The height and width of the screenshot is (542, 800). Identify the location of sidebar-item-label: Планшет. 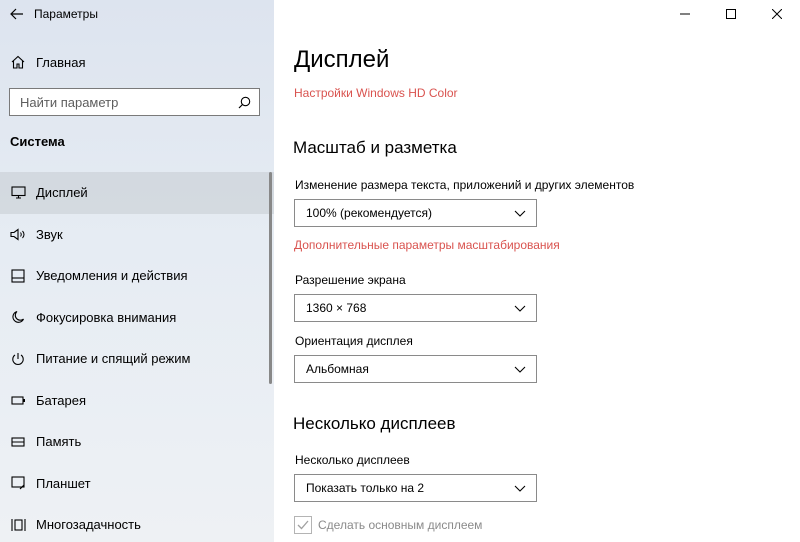
(63, 483).